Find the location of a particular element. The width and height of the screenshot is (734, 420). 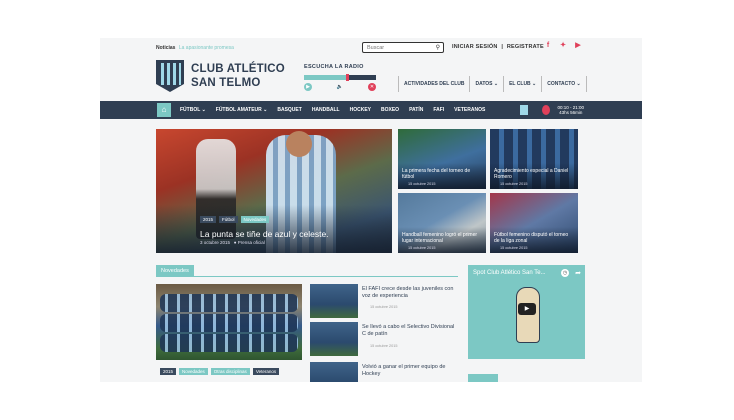

club-name-line1: CLUB ATLÉTICO is located at coordinates (238, 69).